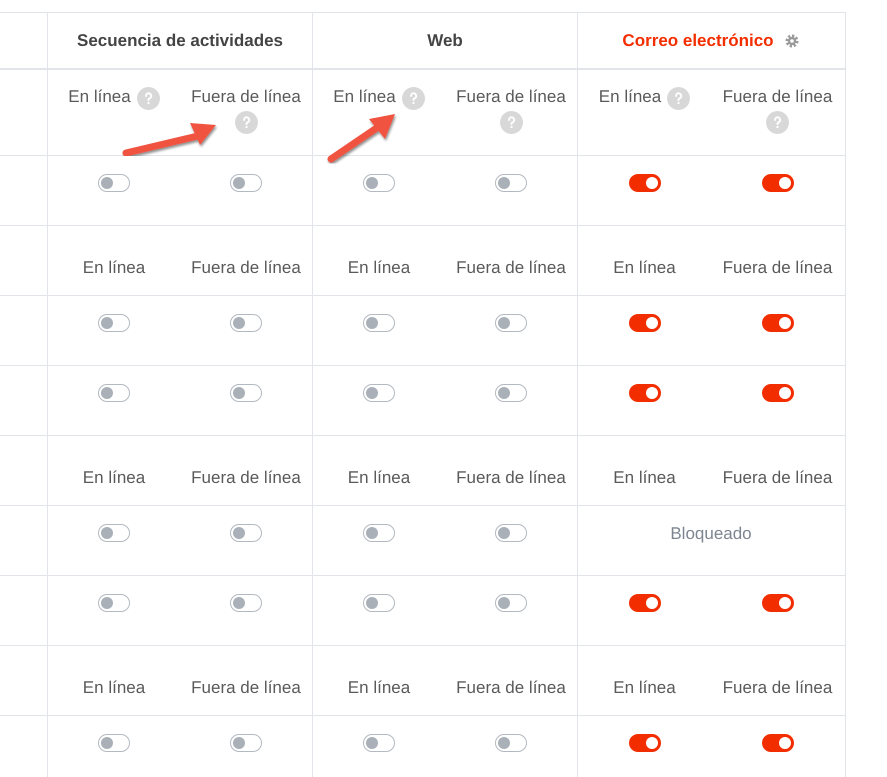 The image size is (887, 777). I want to click on blocked-label: Bloqueado, so click(711, 534).